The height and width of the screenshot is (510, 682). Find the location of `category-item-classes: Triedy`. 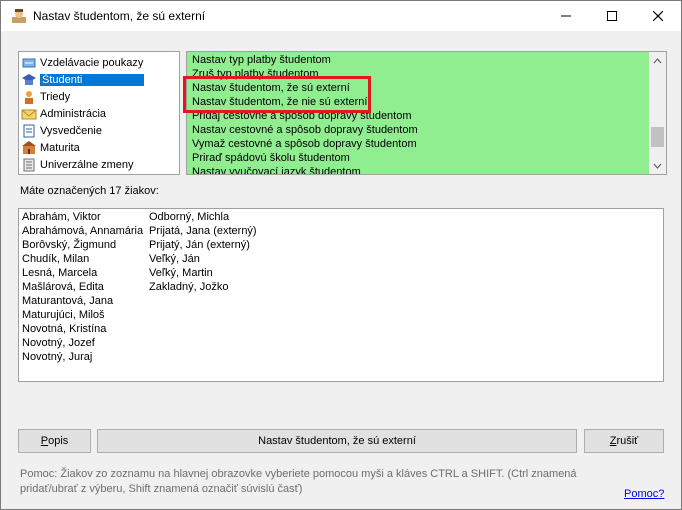

category-item-classes: Triedy is located at coordinates (100, 96).